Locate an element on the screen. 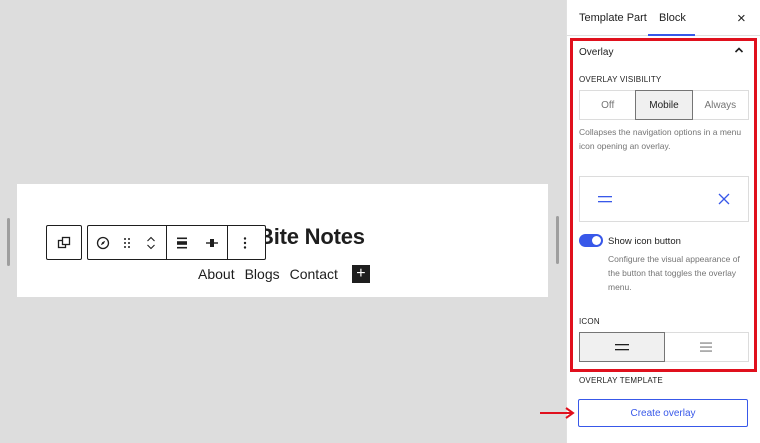  justify-space-between-icon is located at coordinates (182, 242).